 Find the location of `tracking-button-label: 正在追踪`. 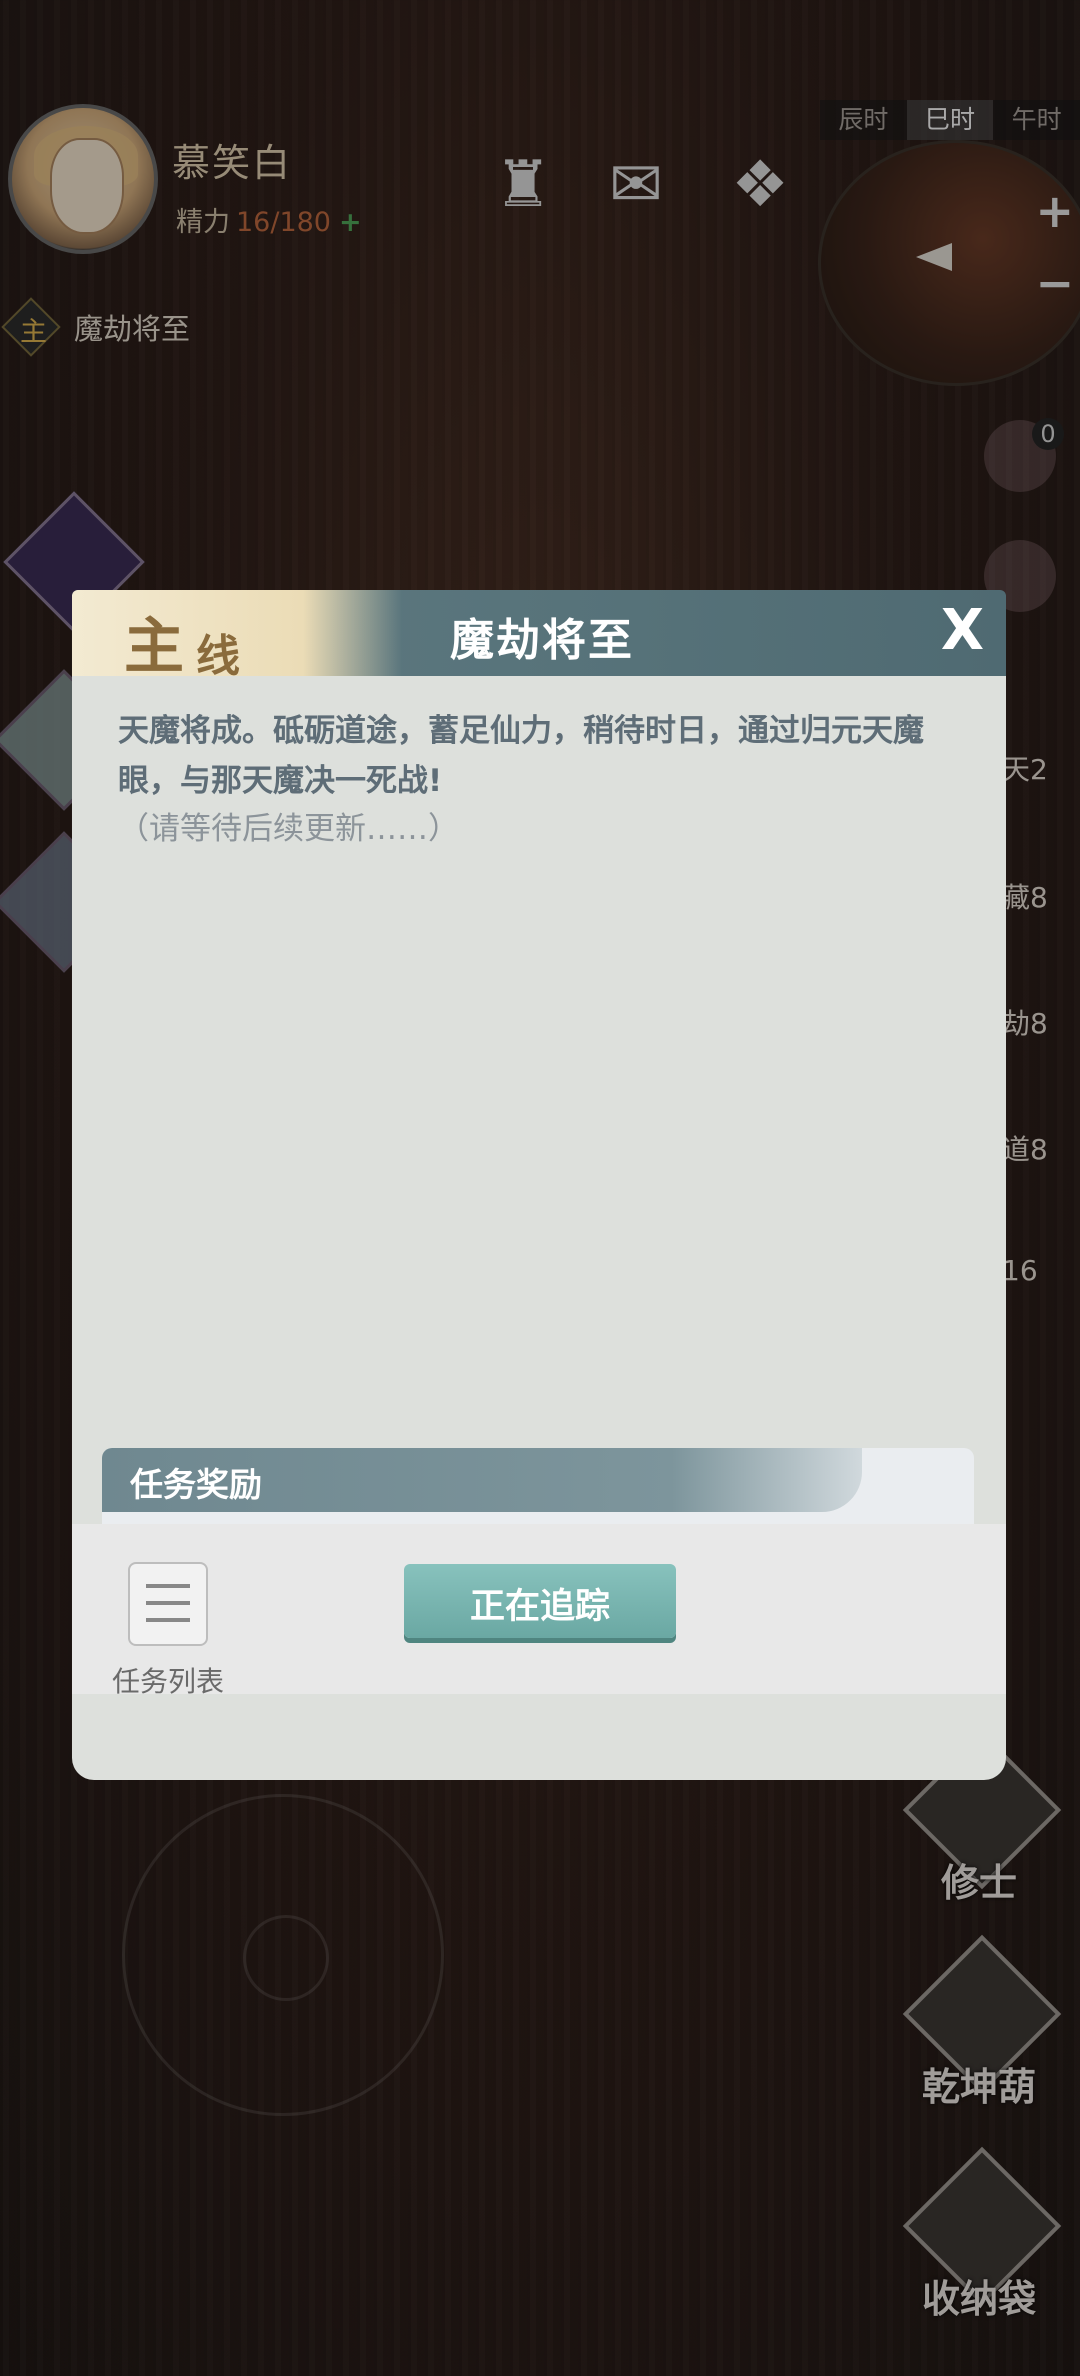

tracking-button-label: 正在追踪 is located at coordinates (539, 1607).